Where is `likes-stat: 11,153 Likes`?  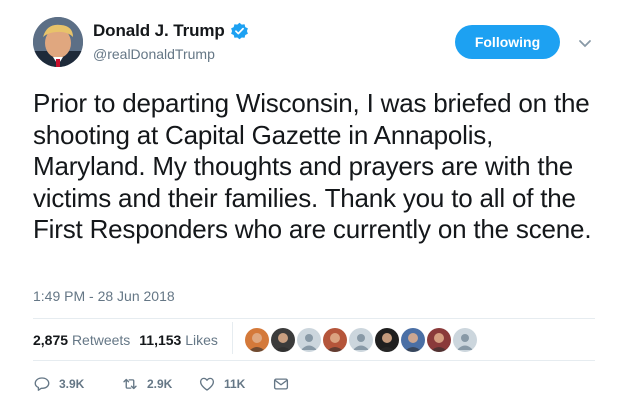 likes-stat: 11,153 Likes is located at coordinates (178, 340).